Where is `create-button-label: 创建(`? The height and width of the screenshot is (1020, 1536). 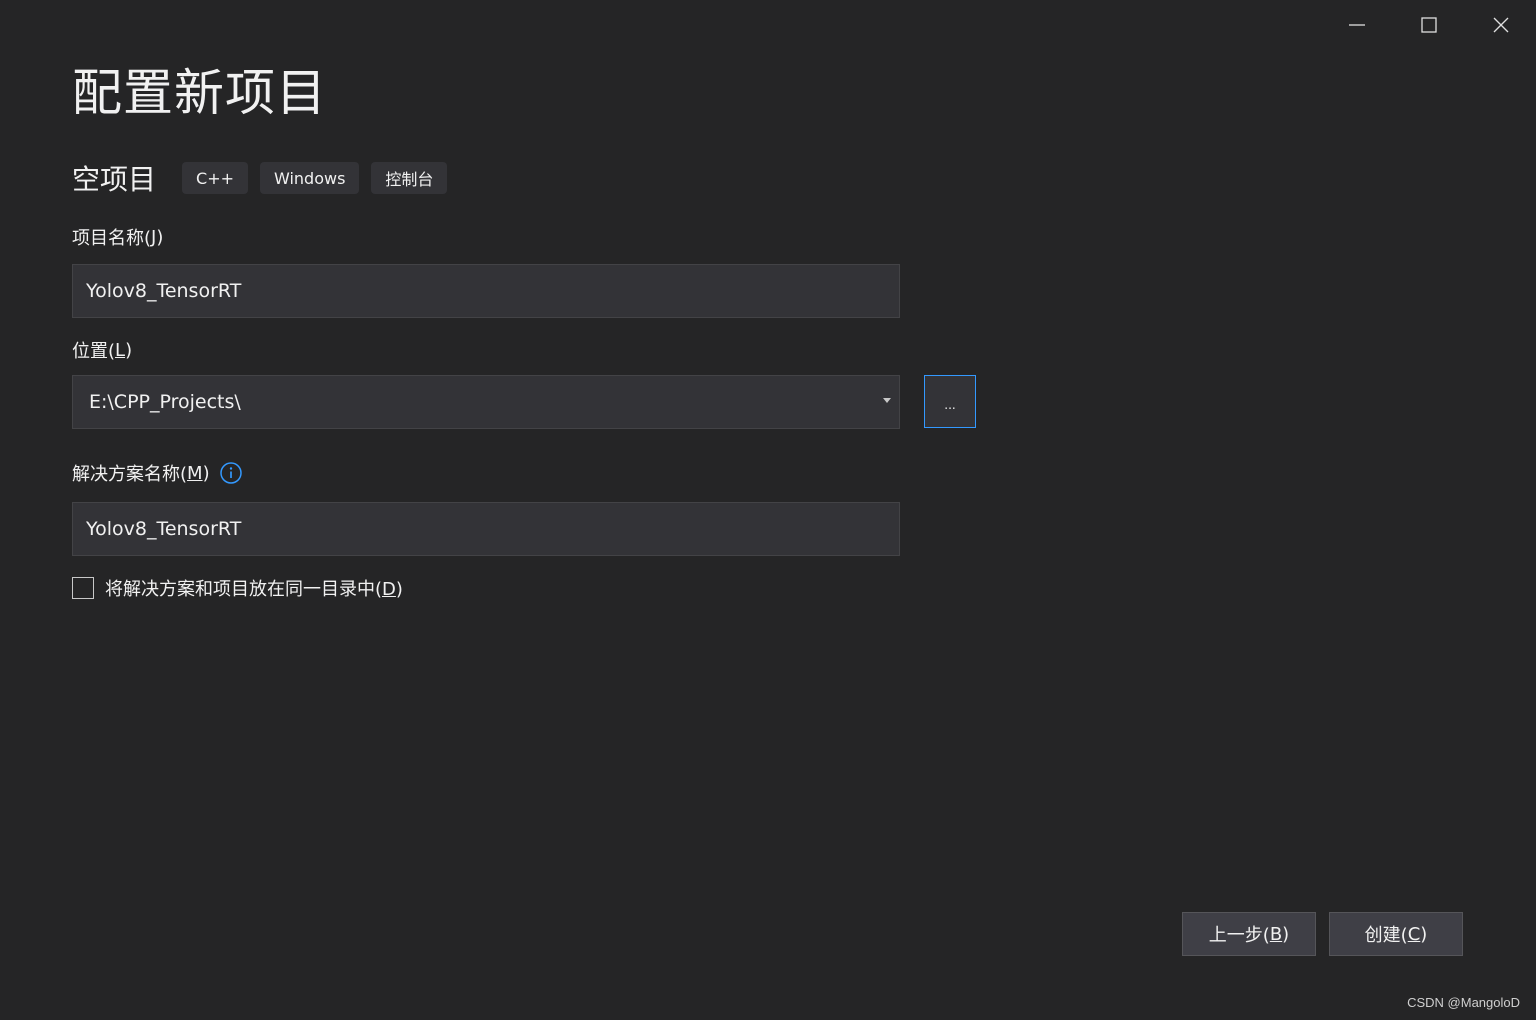
create-button-label: 创建( is located at coordinates (1386, 935).